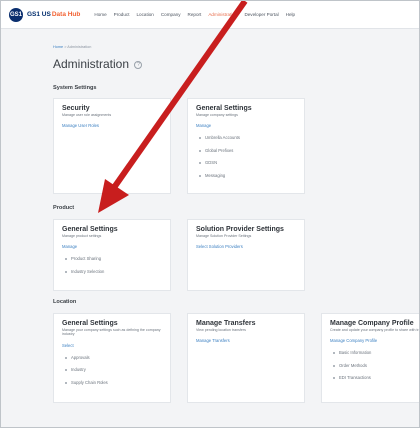  I want to click on card-title: Manage Company Profile, so click(372, 323).